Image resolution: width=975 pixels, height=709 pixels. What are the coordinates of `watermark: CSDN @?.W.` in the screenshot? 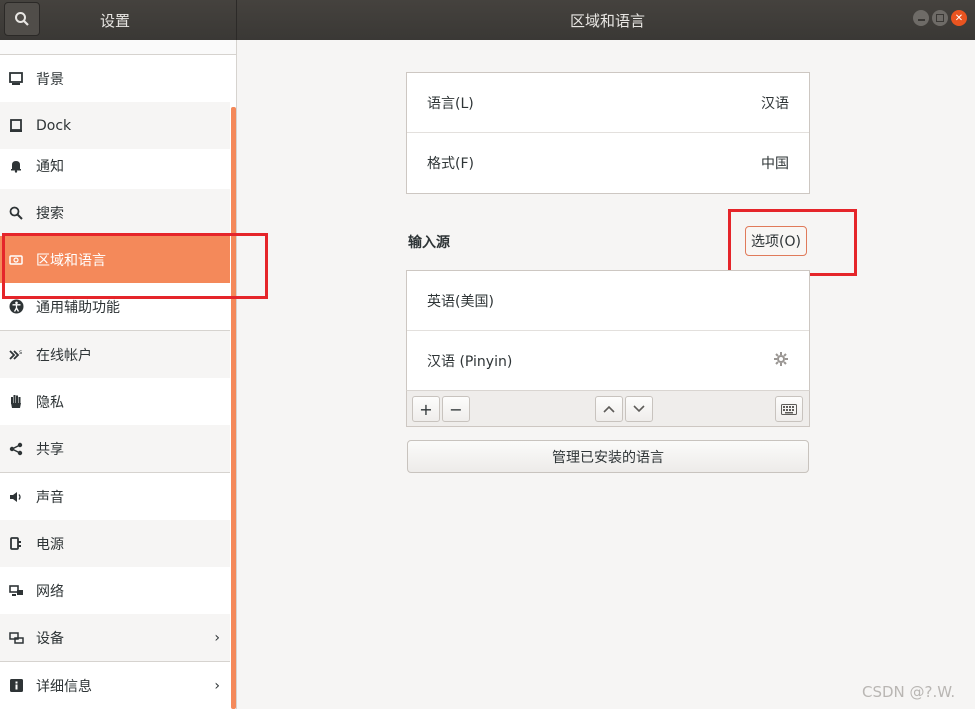 It's located at (909, 692).